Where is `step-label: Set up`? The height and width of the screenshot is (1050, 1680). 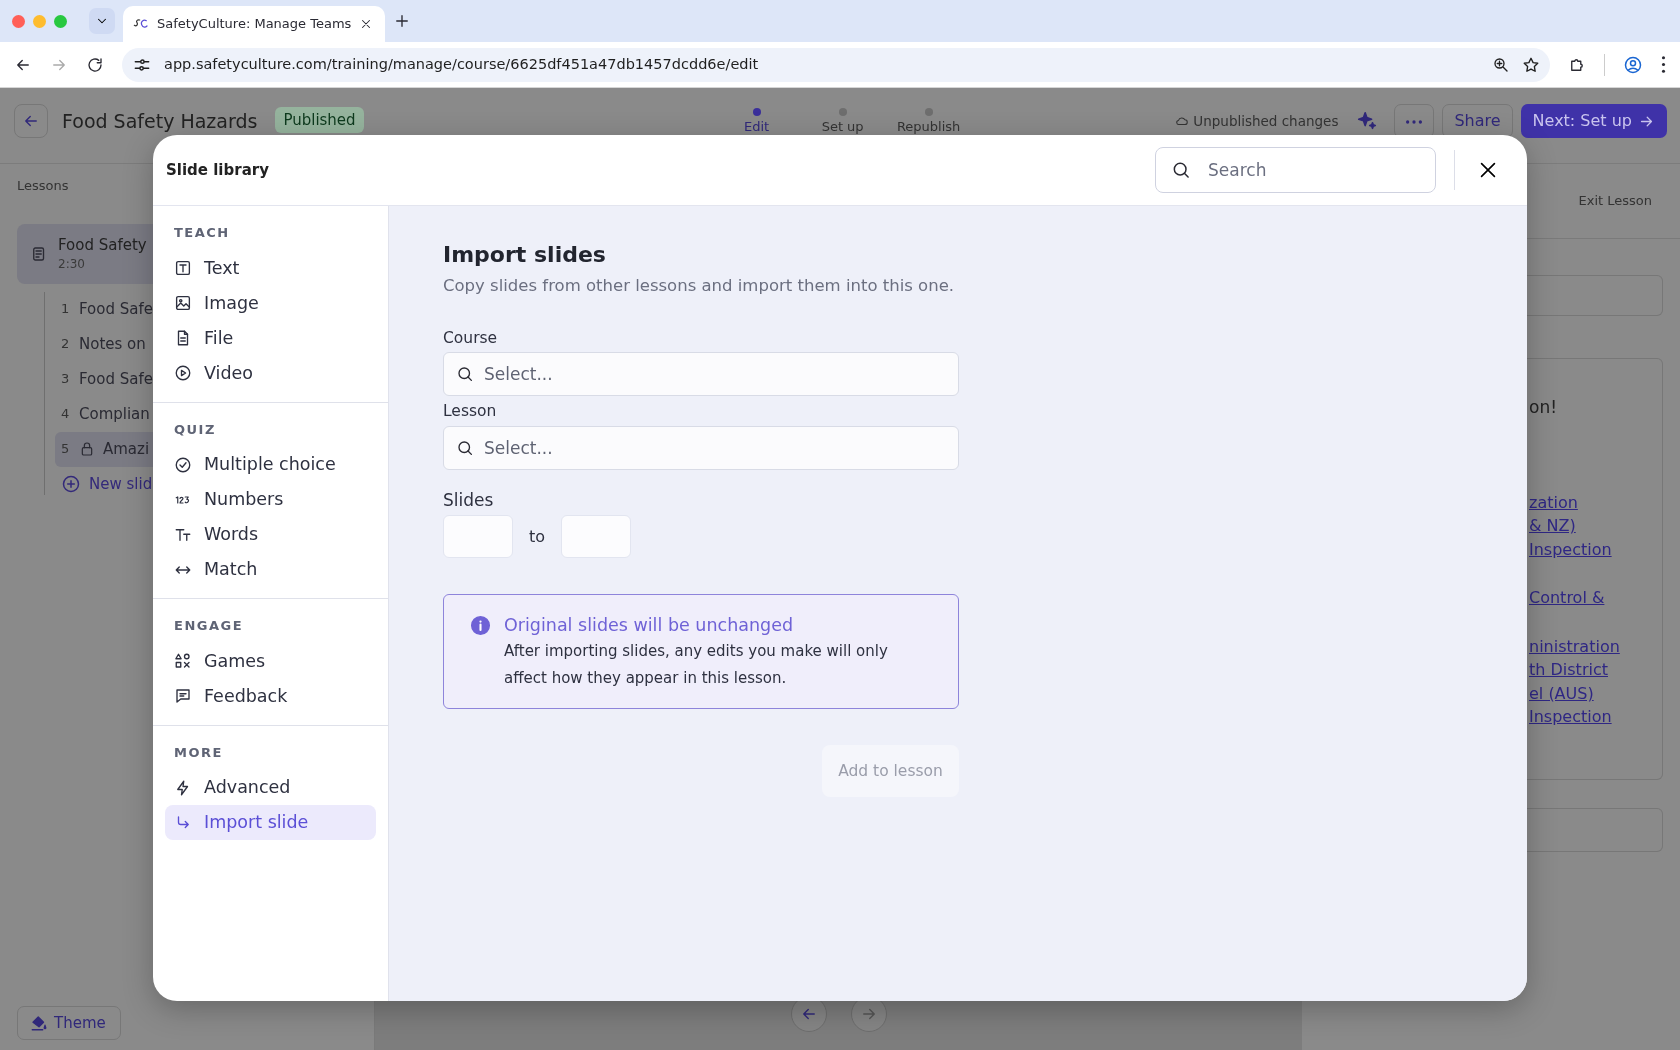 step-label: Set up is located at coordinates (842, 126).